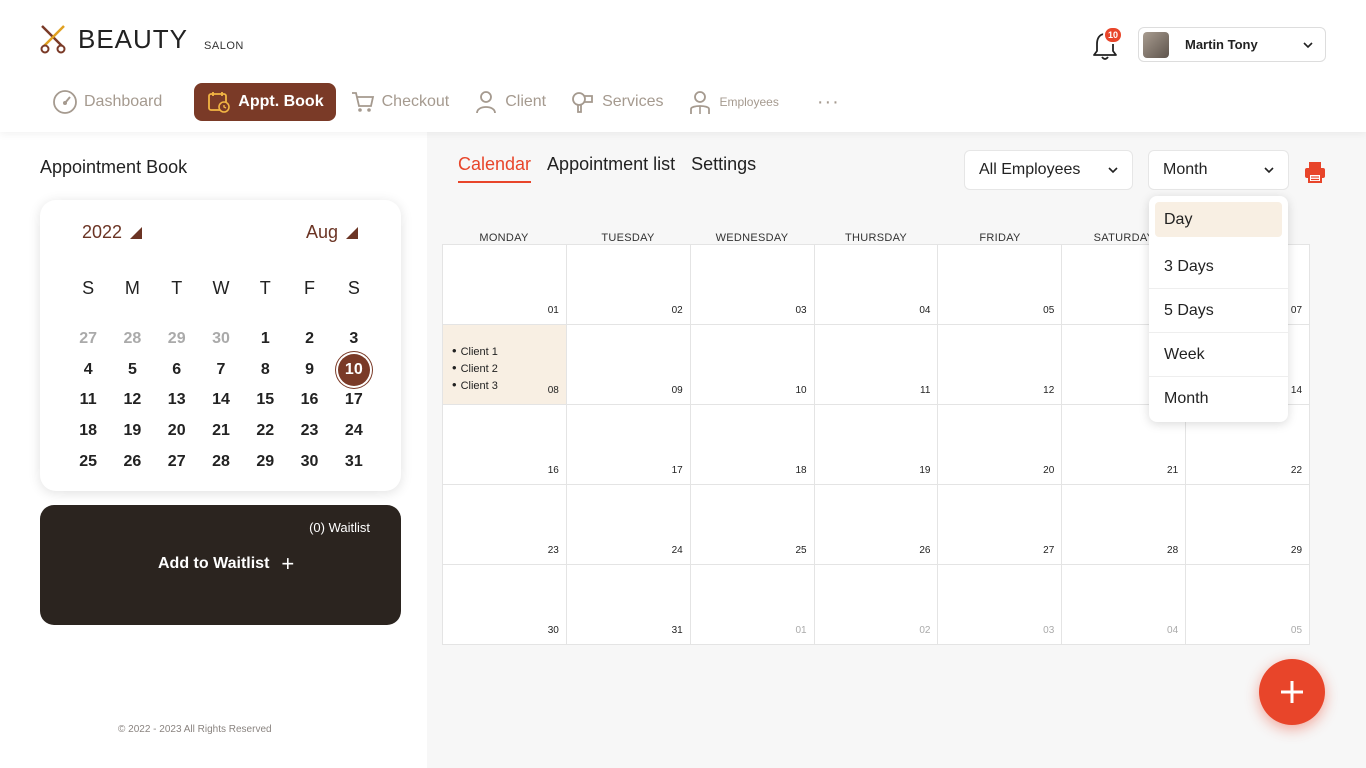 The width and height of the screenshot is (1366, 768). What do you see at coordinates (1292, 692) in the screenshot?
I see `add-appointment-button` at bounding box center [1292, 692].